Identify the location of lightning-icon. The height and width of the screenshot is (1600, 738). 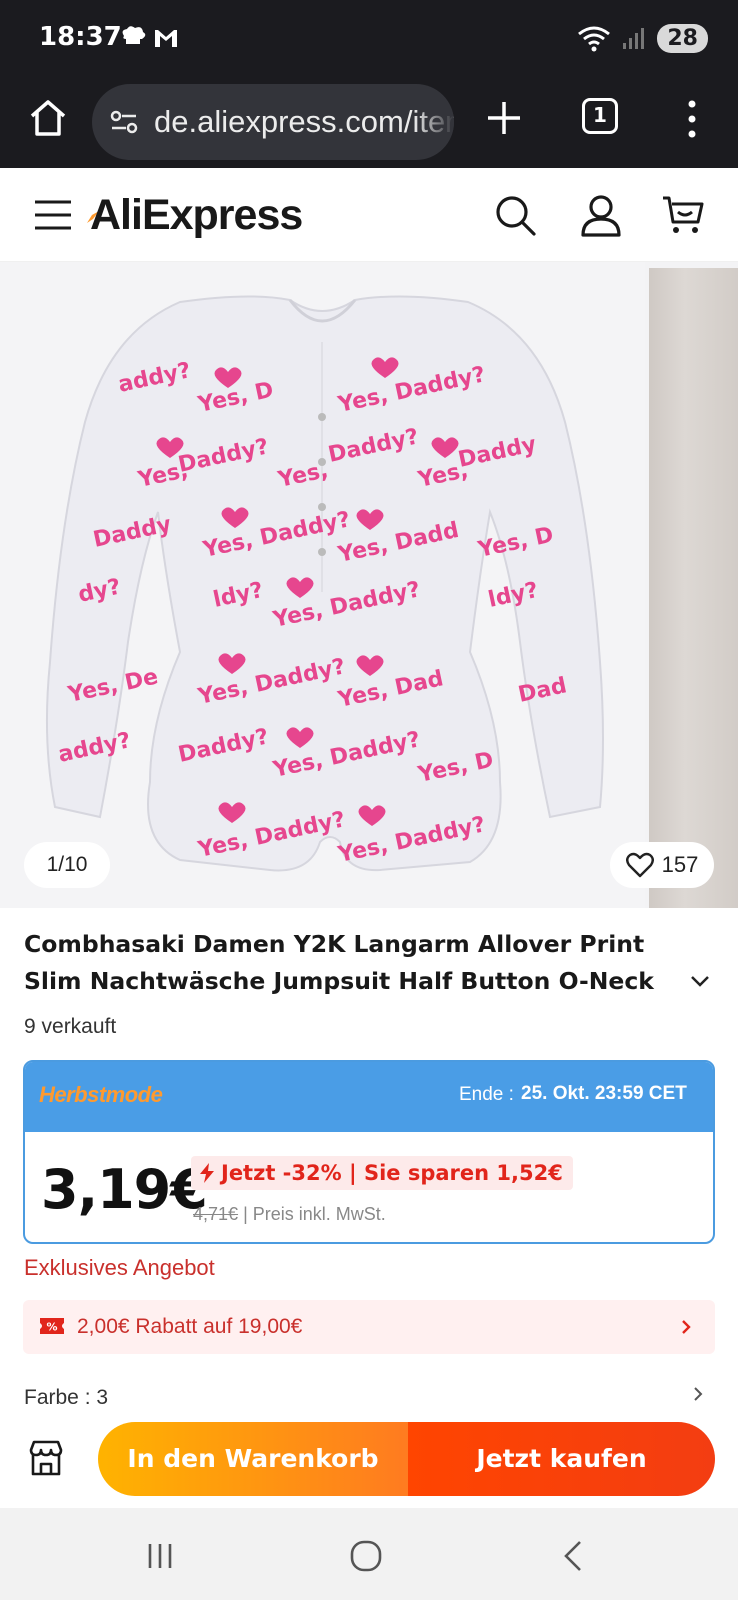
(207, 1173).